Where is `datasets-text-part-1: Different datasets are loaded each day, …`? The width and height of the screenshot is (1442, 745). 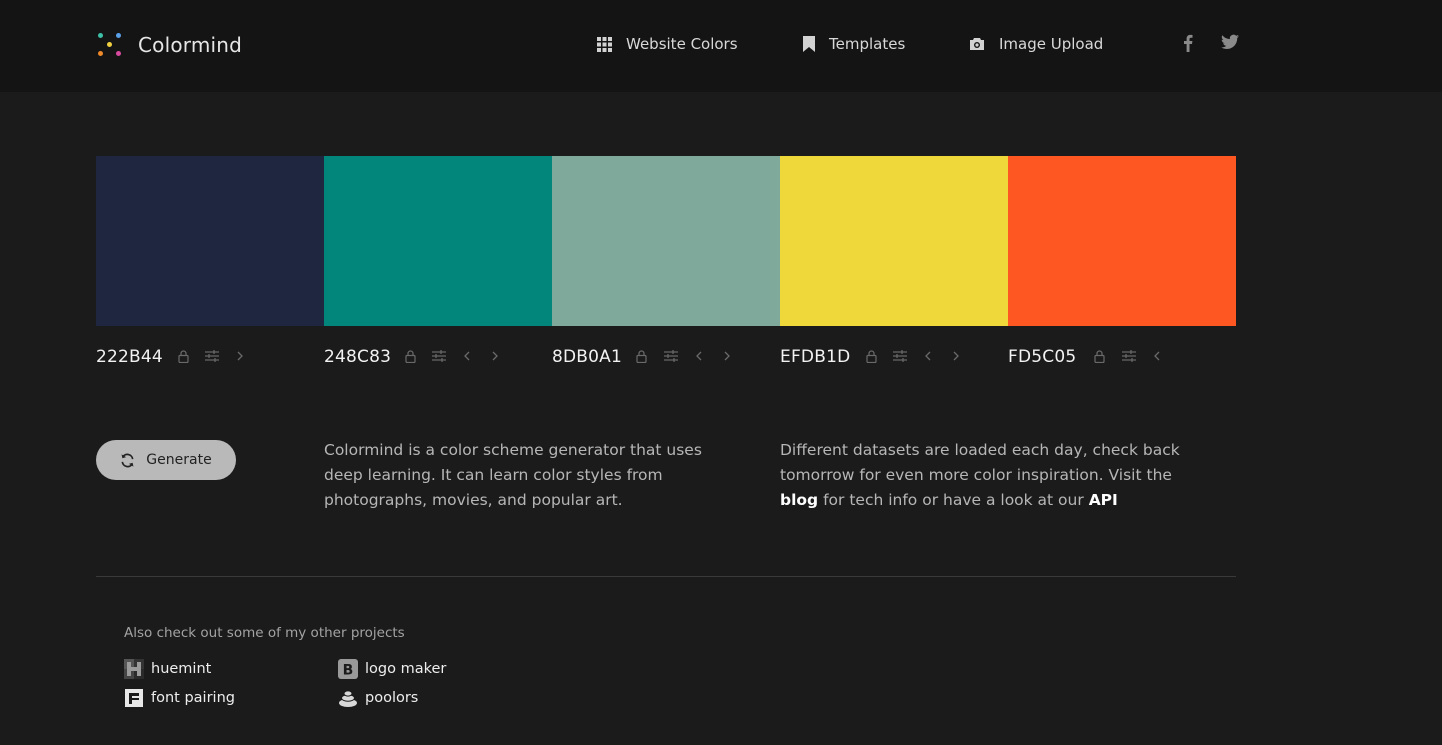 datasets-text-part-1: Different datasets are loaded each day, … is located at coordinates (980, 462).